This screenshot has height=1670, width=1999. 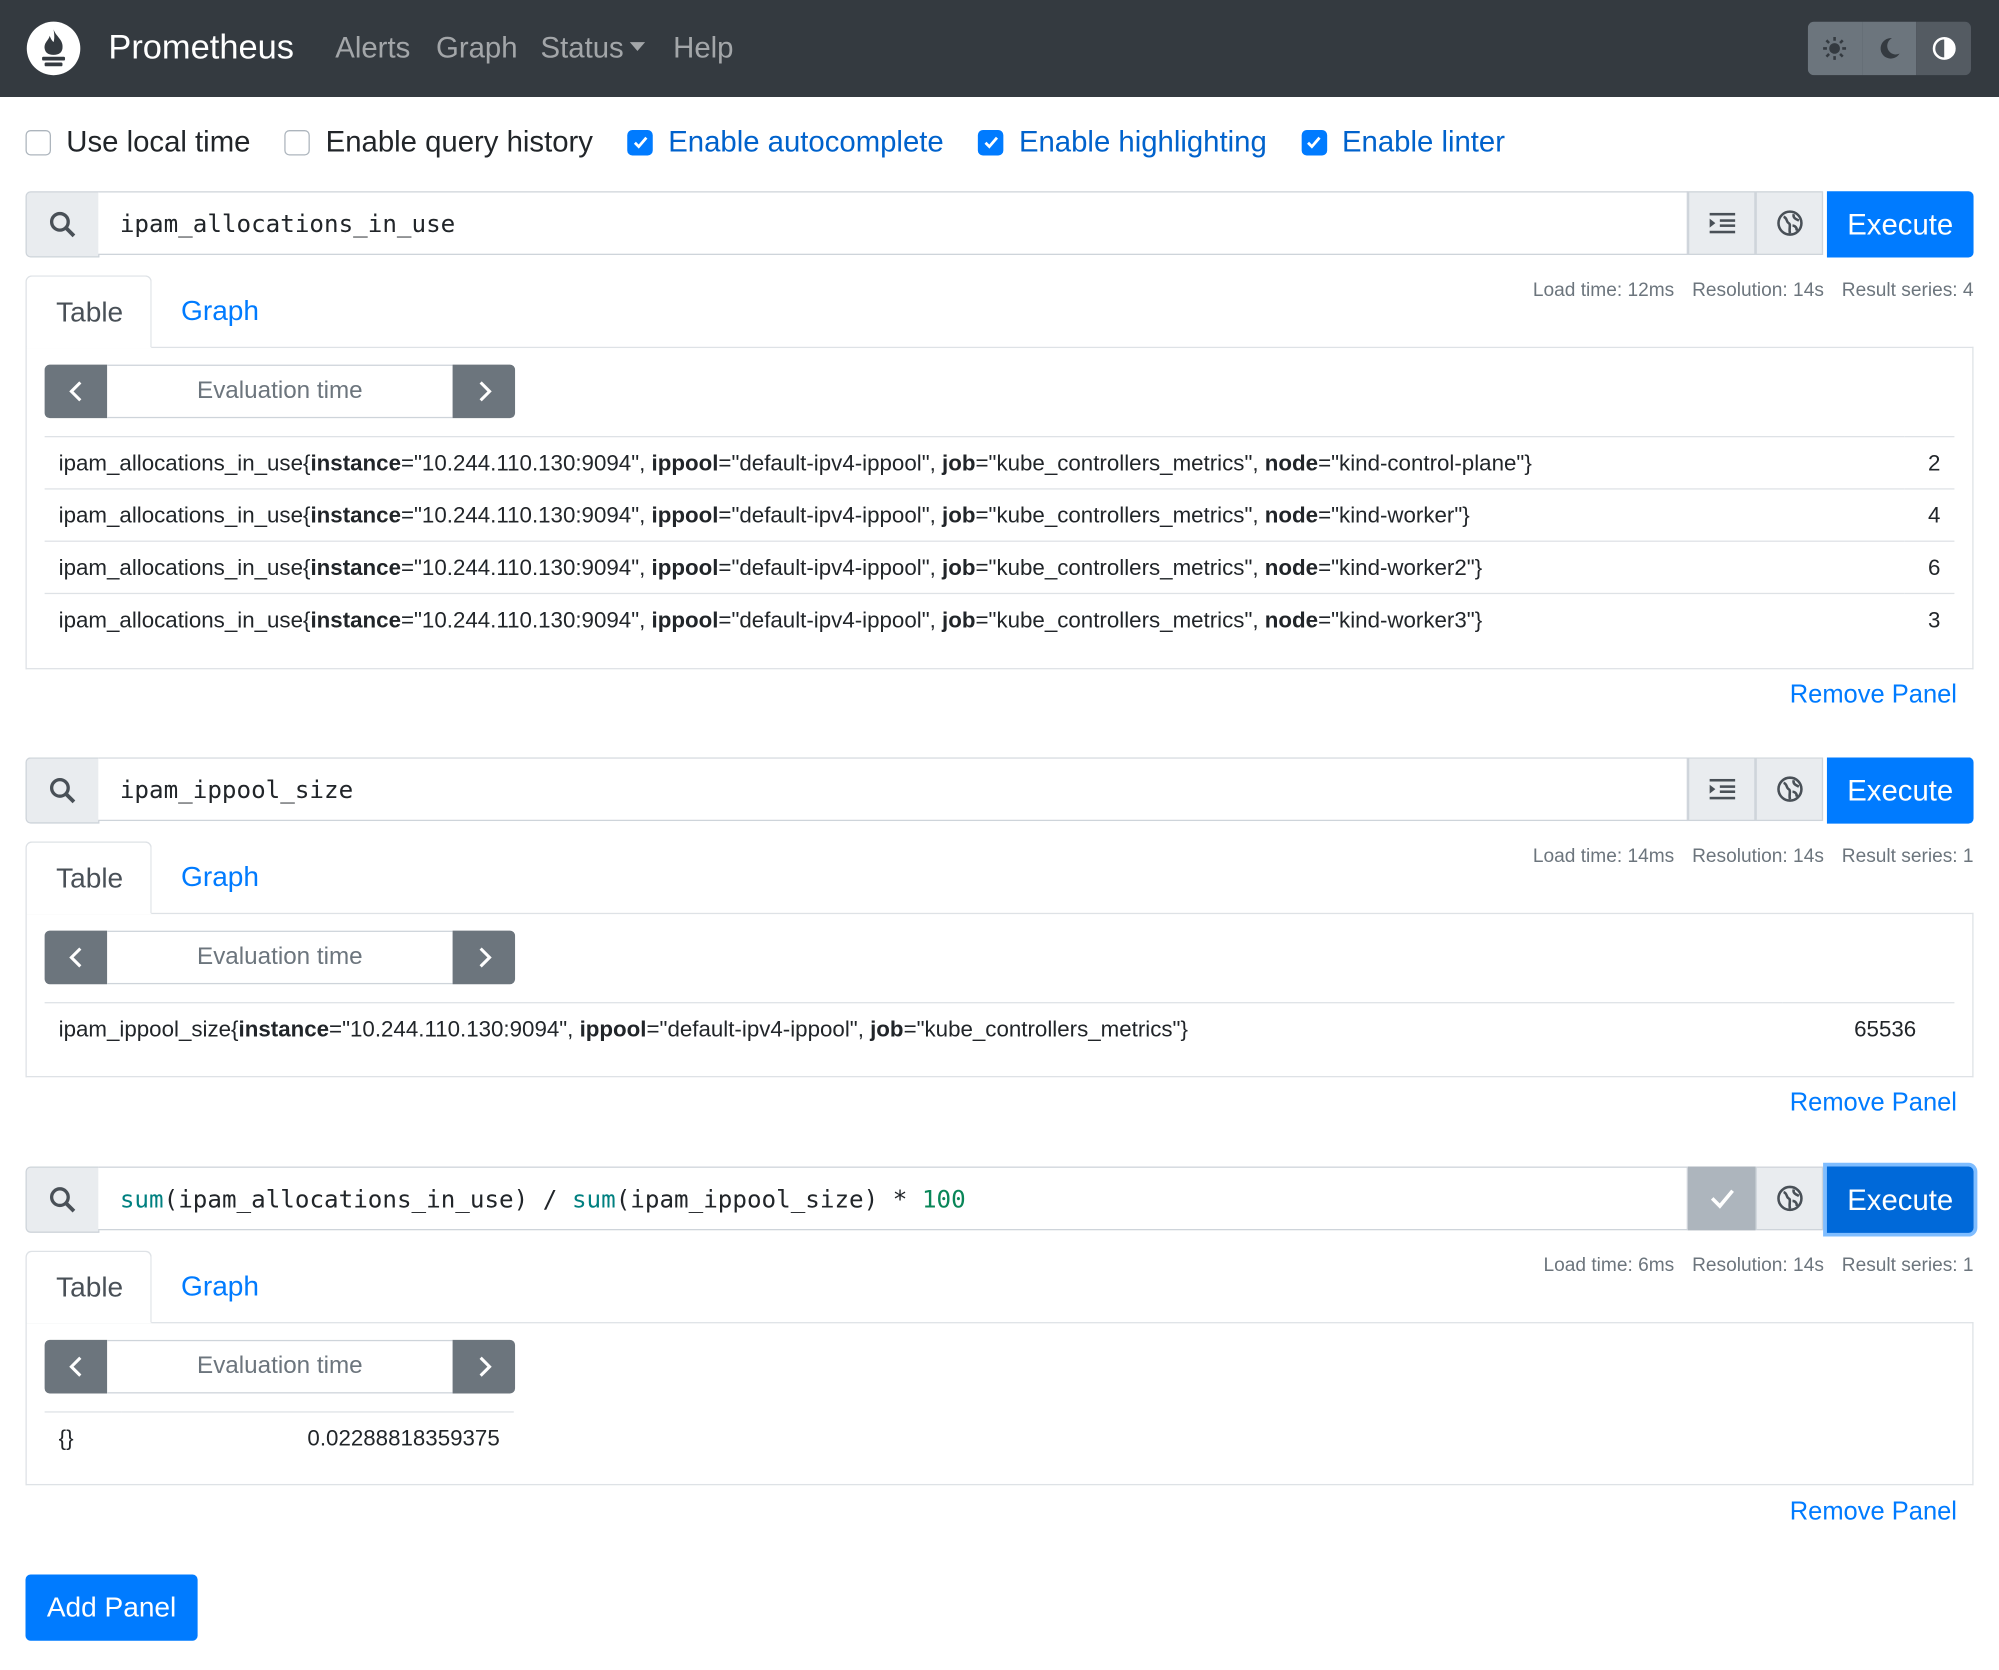 What do you see at coordinates (1403, 566) in the screenshot?
I see `label-value: kind-worker2` at bounding box center [1403, 566].